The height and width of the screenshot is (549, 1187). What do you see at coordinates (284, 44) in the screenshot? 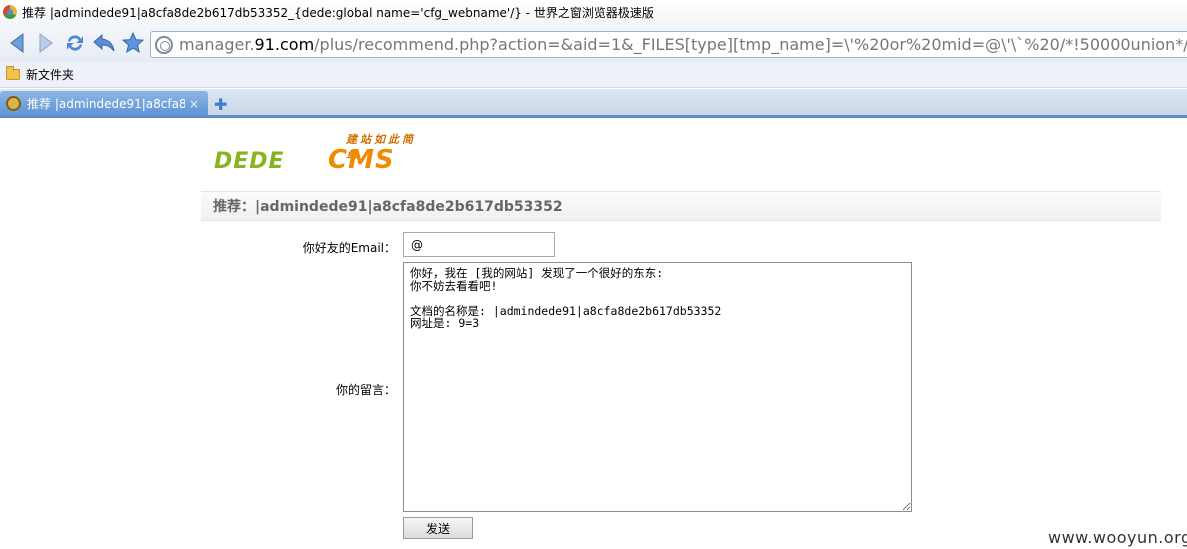
I see `url-domain: 91.com` at bounding box center [284, 44].